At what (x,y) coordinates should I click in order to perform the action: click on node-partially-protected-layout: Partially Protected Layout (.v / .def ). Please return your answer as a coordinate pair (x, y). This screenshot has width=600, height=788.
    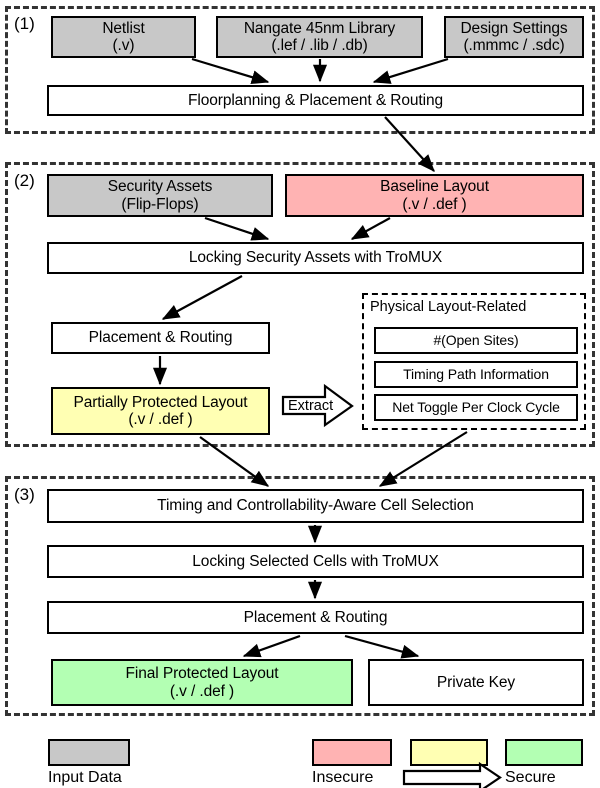
    Looking at the image, I should click on (160, 411).